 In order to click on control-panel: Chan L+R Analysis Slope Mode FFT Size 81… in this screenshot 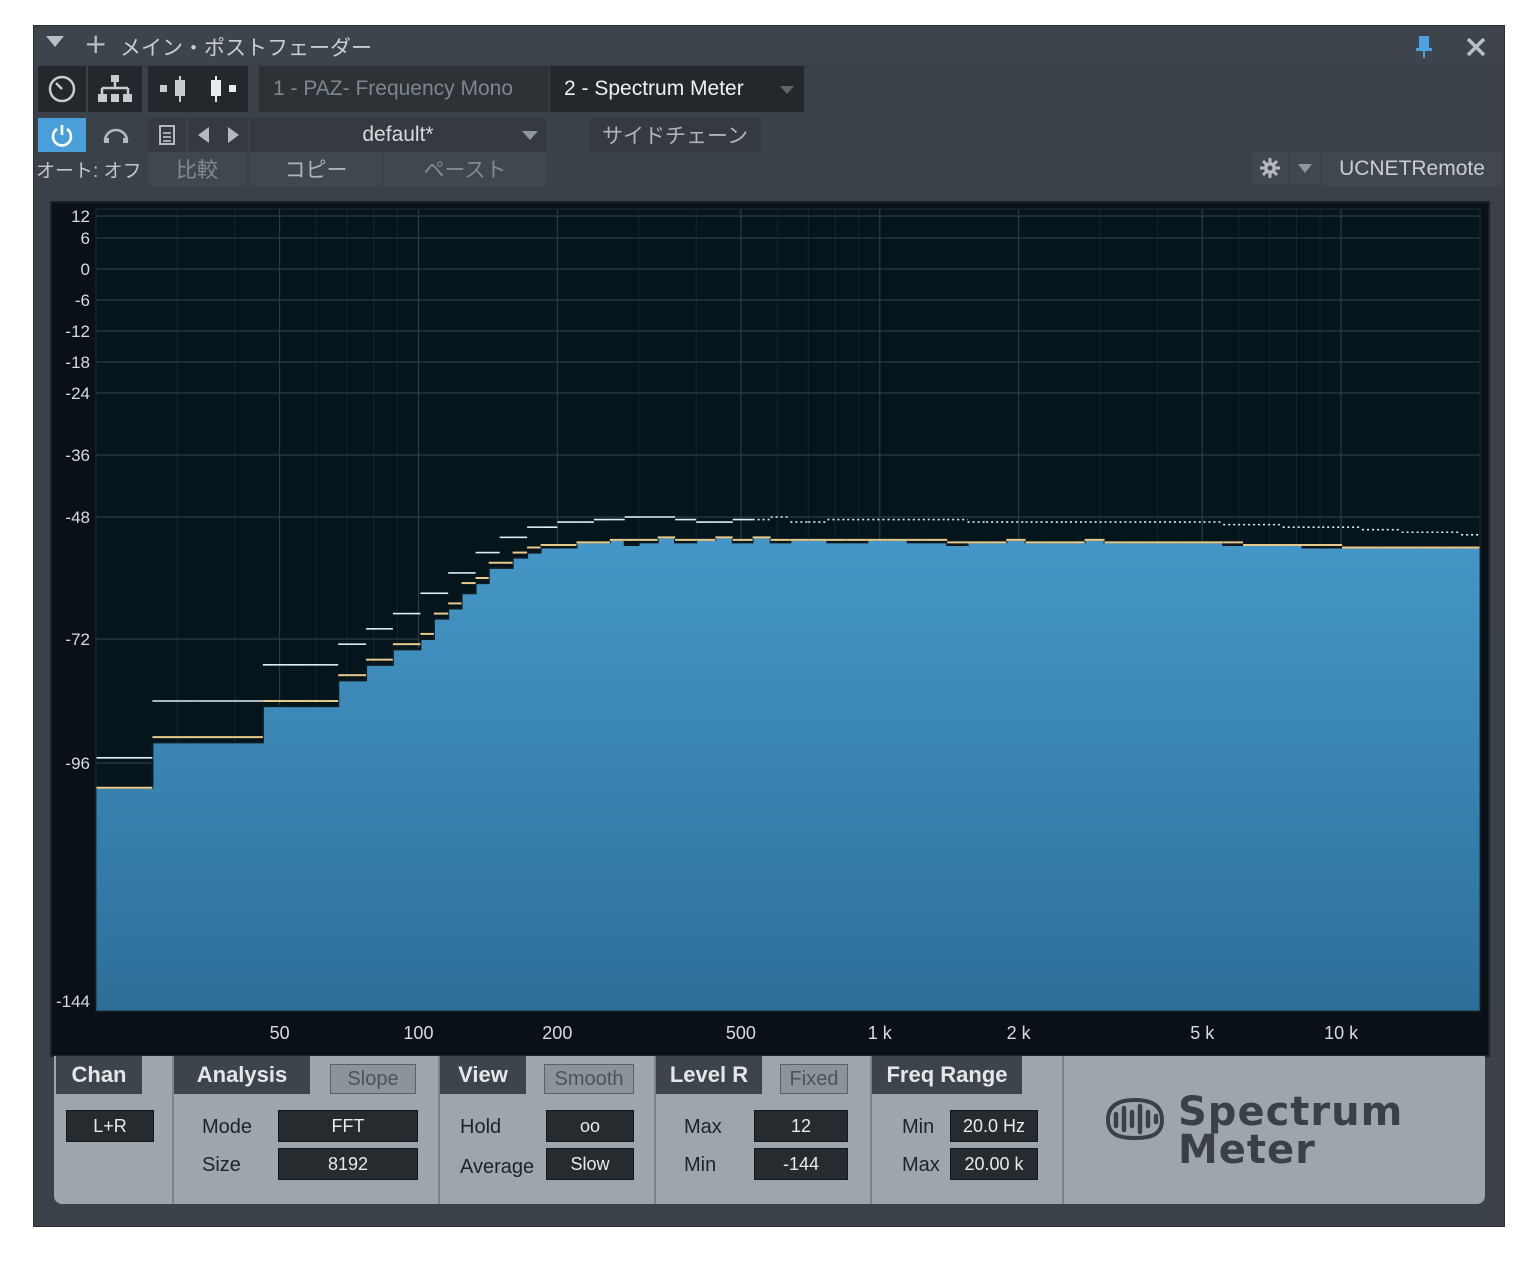, I will do `click(769, 1130)`.